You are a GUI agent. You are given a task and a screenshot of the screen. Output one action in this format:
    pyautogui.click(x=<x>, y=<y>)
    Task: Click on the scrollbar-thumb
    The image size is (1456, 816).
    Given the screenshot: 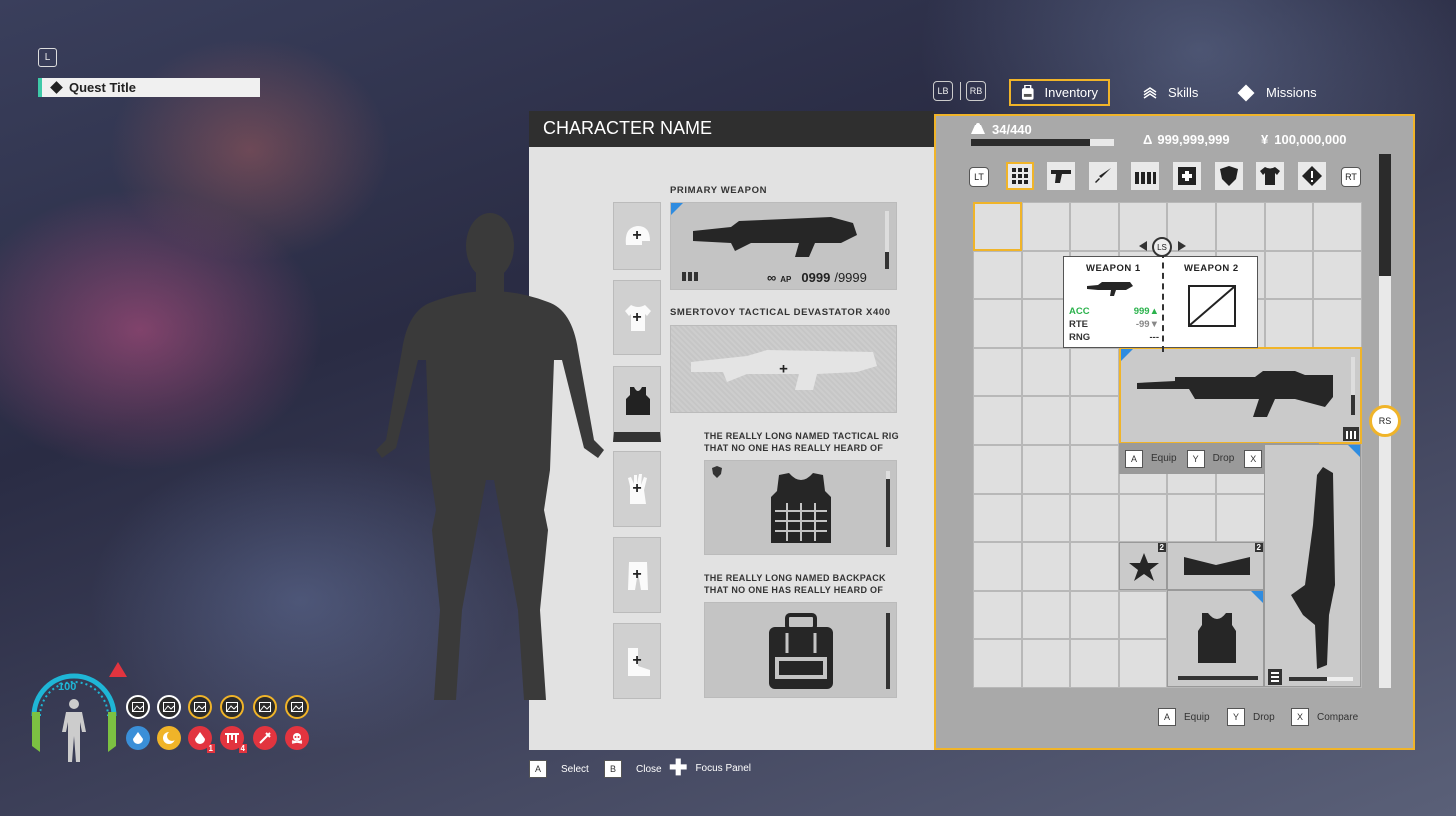 What is the action you would take?
    pyautogui.click(x=1385, y=215)
    